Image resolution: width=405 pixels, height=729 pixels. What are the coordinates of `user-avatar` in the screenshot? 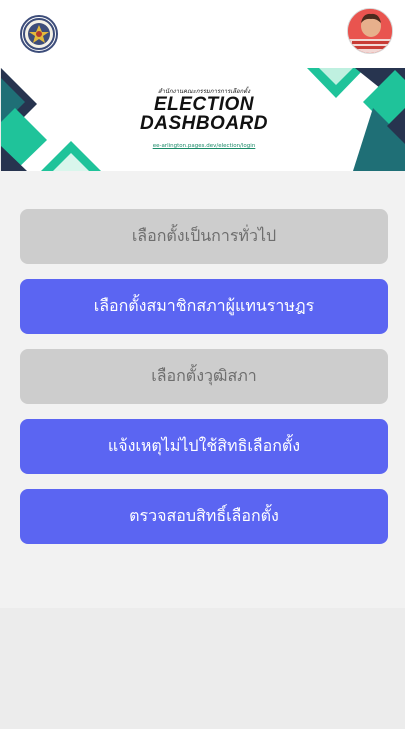 It's located at (370, 31).